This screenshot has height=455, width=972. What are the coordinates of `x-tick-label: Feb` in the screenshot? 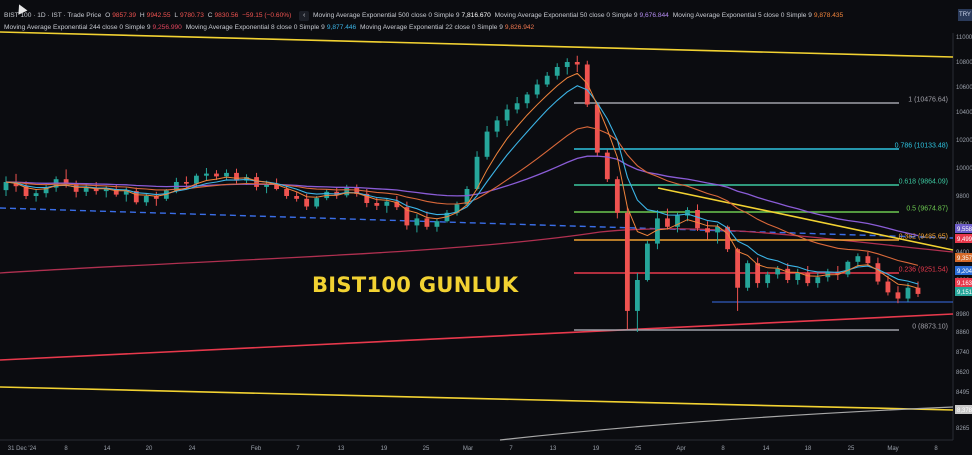 It's located at (256, 449).